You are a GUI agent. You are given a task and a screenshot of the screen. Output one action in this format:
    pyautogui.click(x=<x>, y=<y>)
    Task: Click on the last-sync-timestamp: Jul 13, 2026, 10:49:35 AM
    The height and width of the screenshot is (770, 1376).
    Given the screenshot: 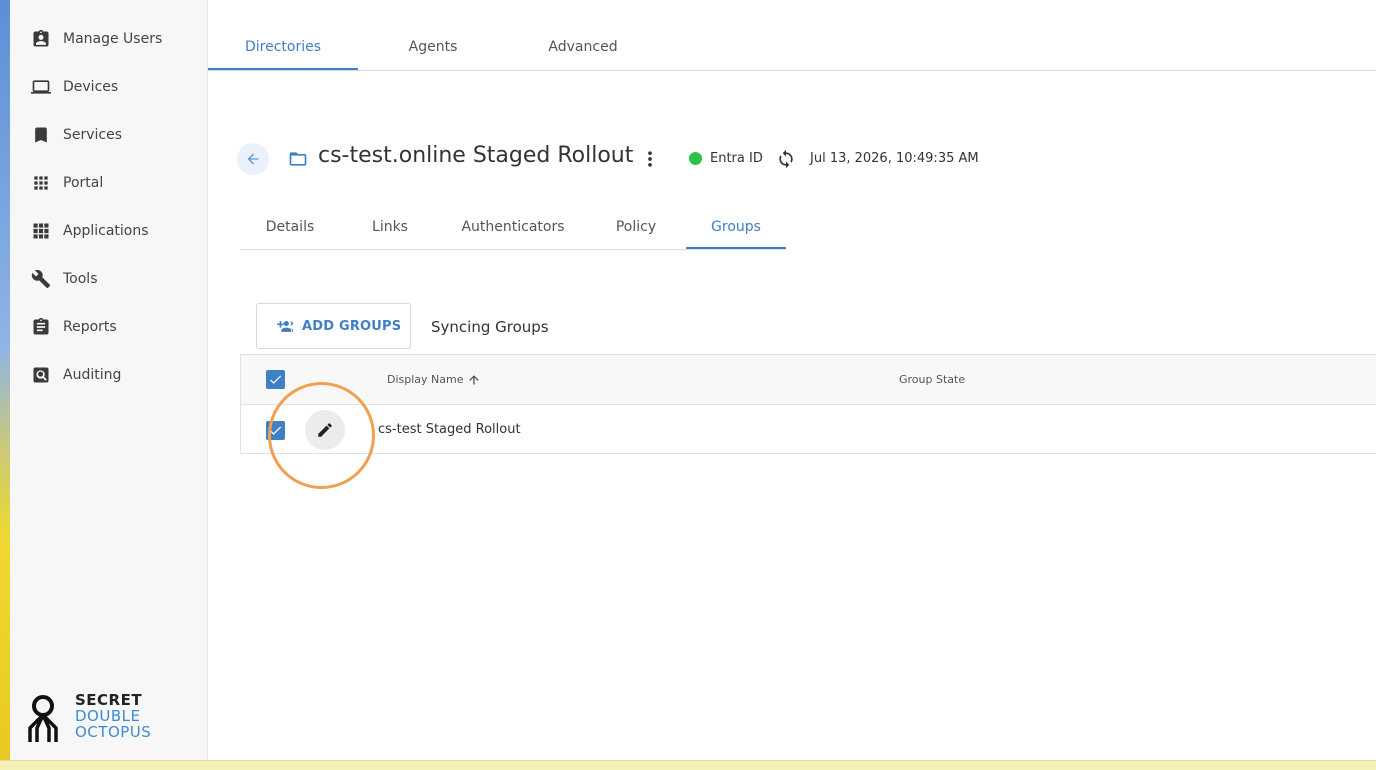 What is the action you would take?
    pyautogui.click(x=894, y=158)
    